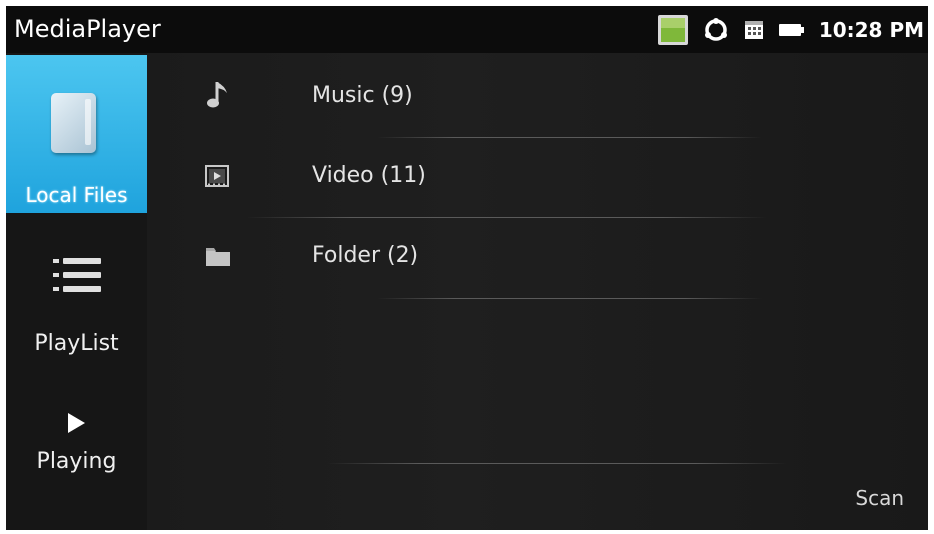  What do you see at coordinates (76, 343) in the screenshot?
I see `sidebar-item-label: PlayList` at bounding box center [76, 343].